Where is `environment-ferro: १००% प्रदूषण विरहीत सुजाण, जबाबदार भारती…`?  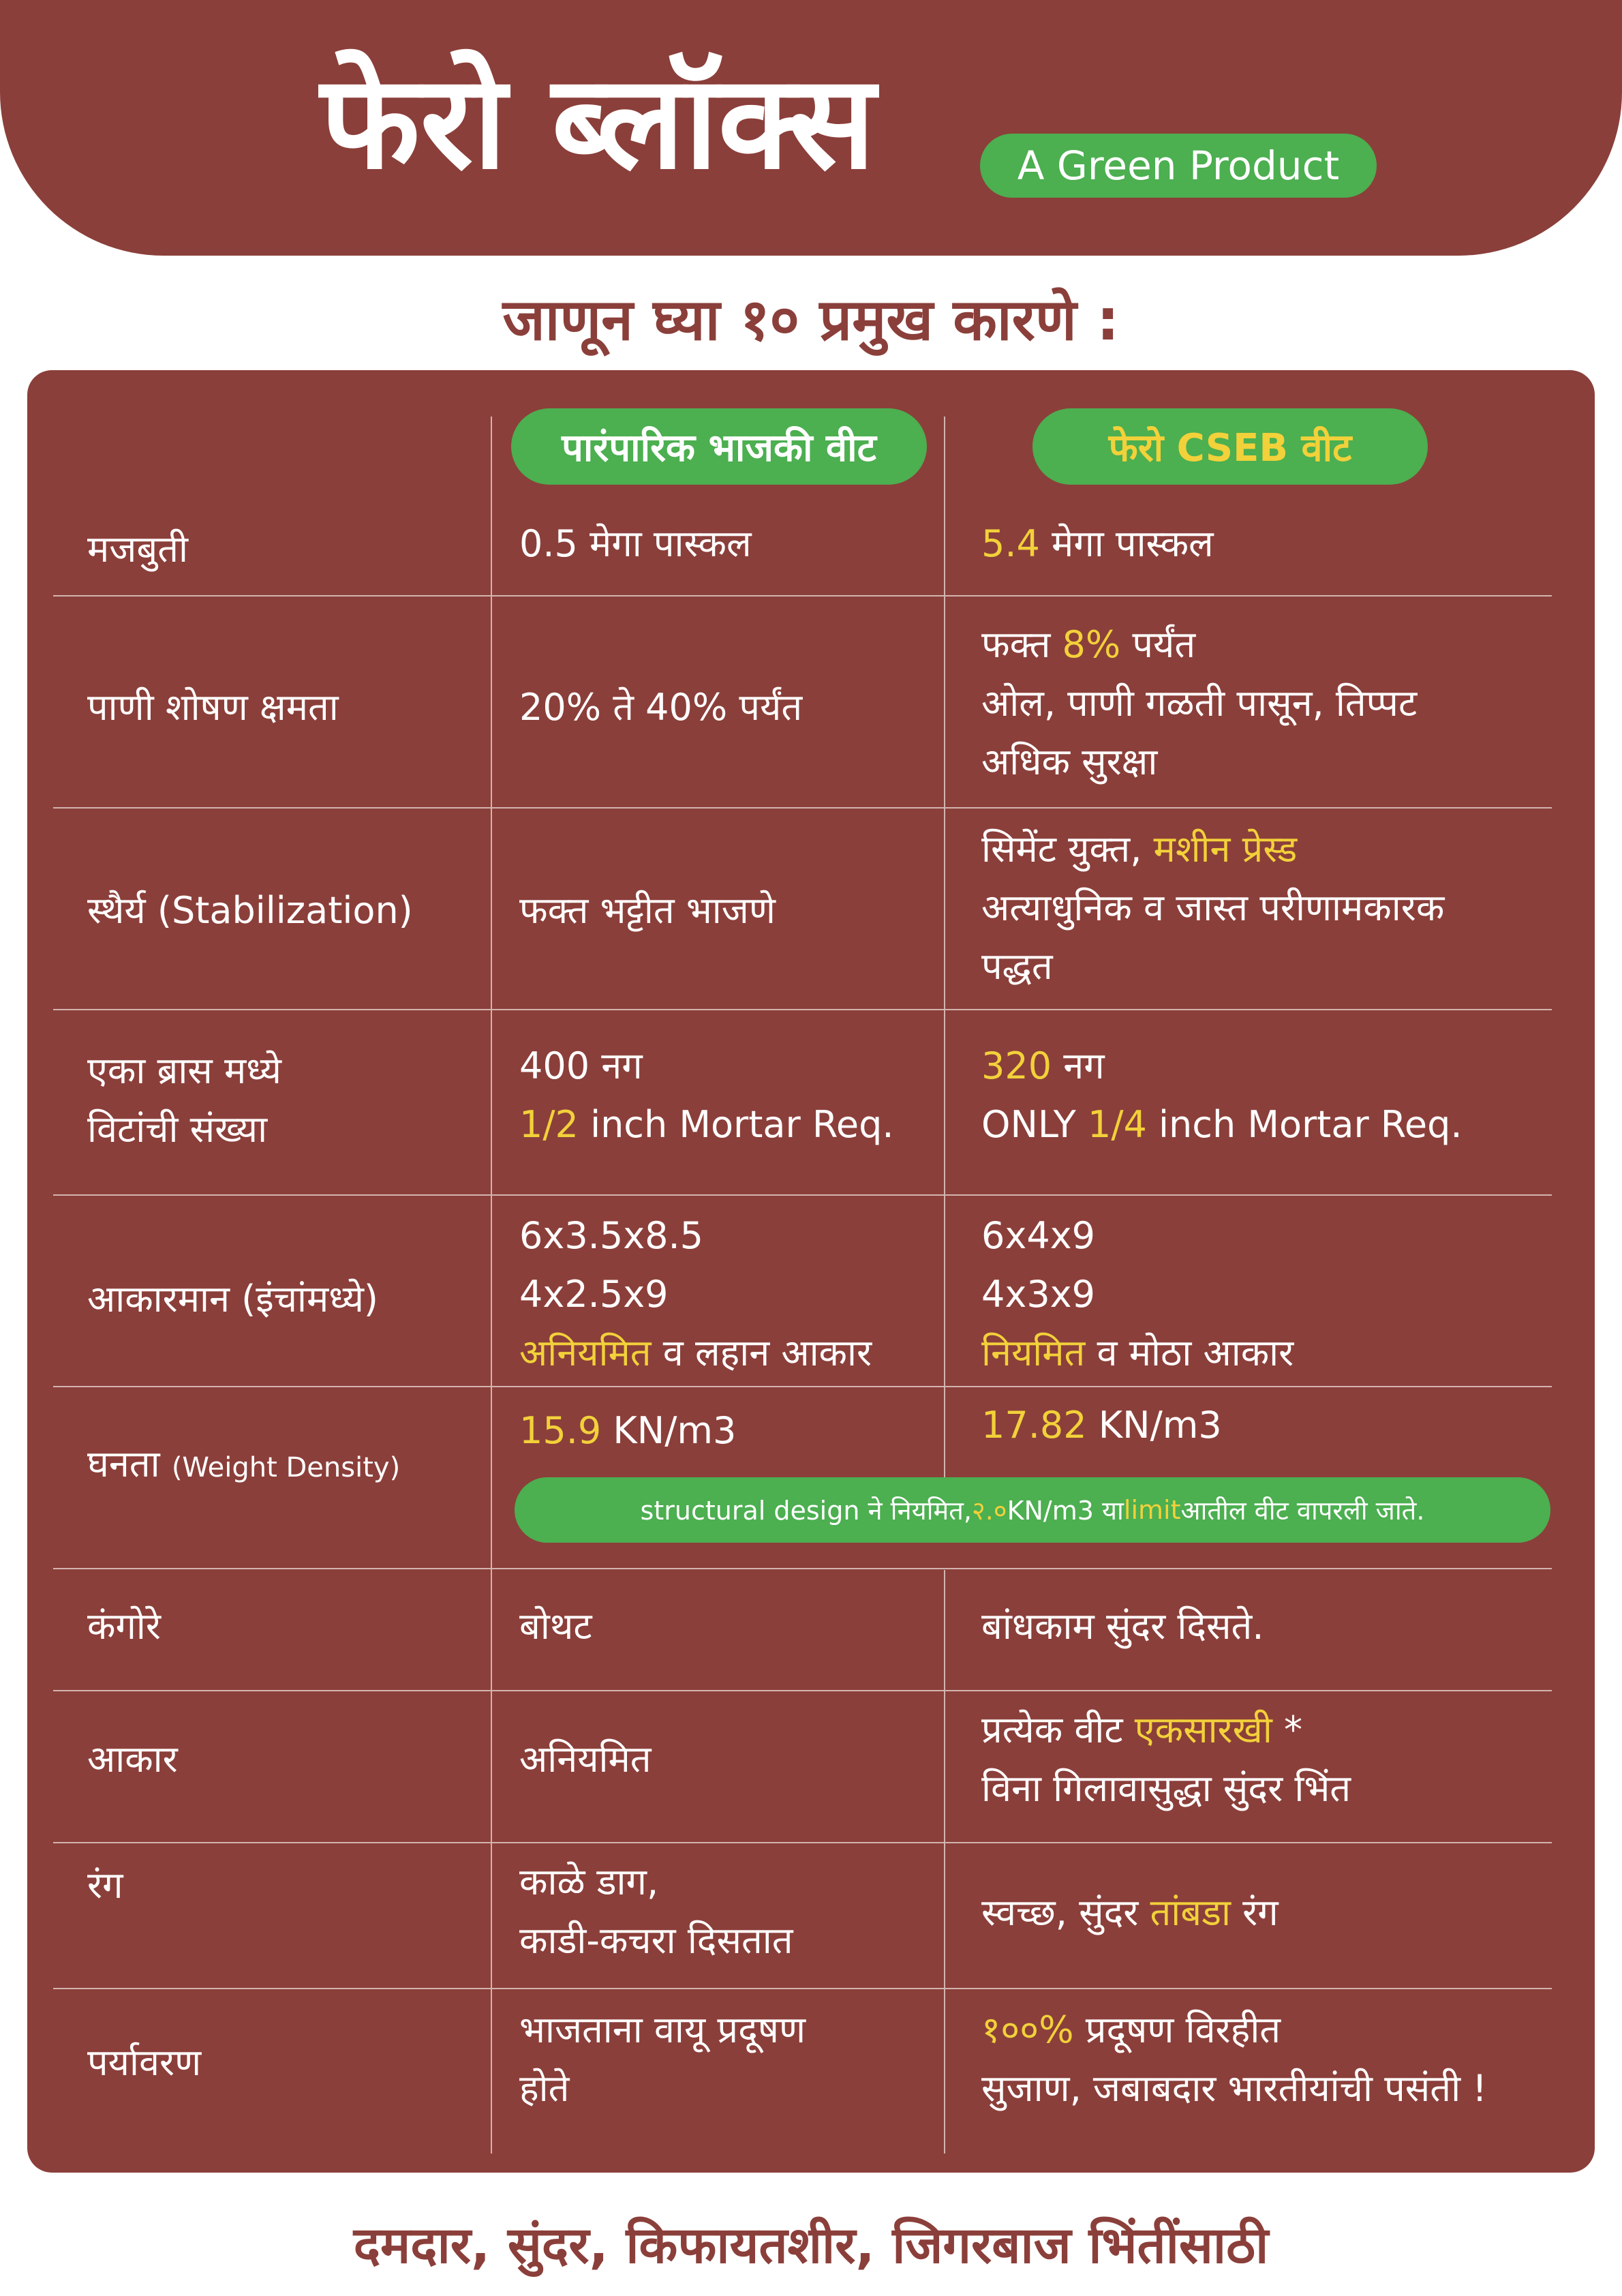 environment-ferro: १००% प्रदूषण विरहीत सुजाण, जबाबदार भारती… is located at coordinates (1234, 2059).